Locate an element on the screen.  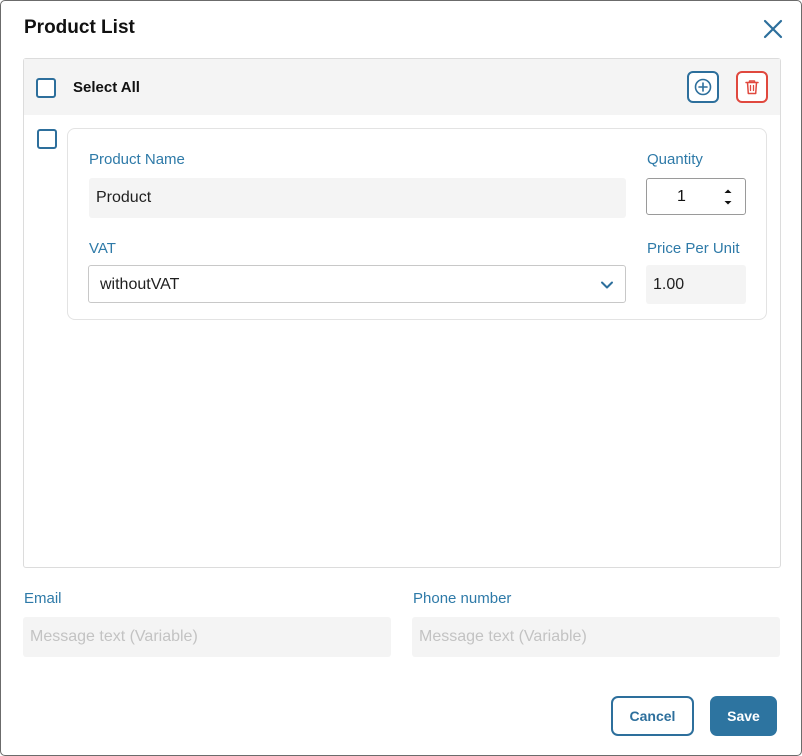
stepper-arrows-icon is located at coordinates (728, 197).